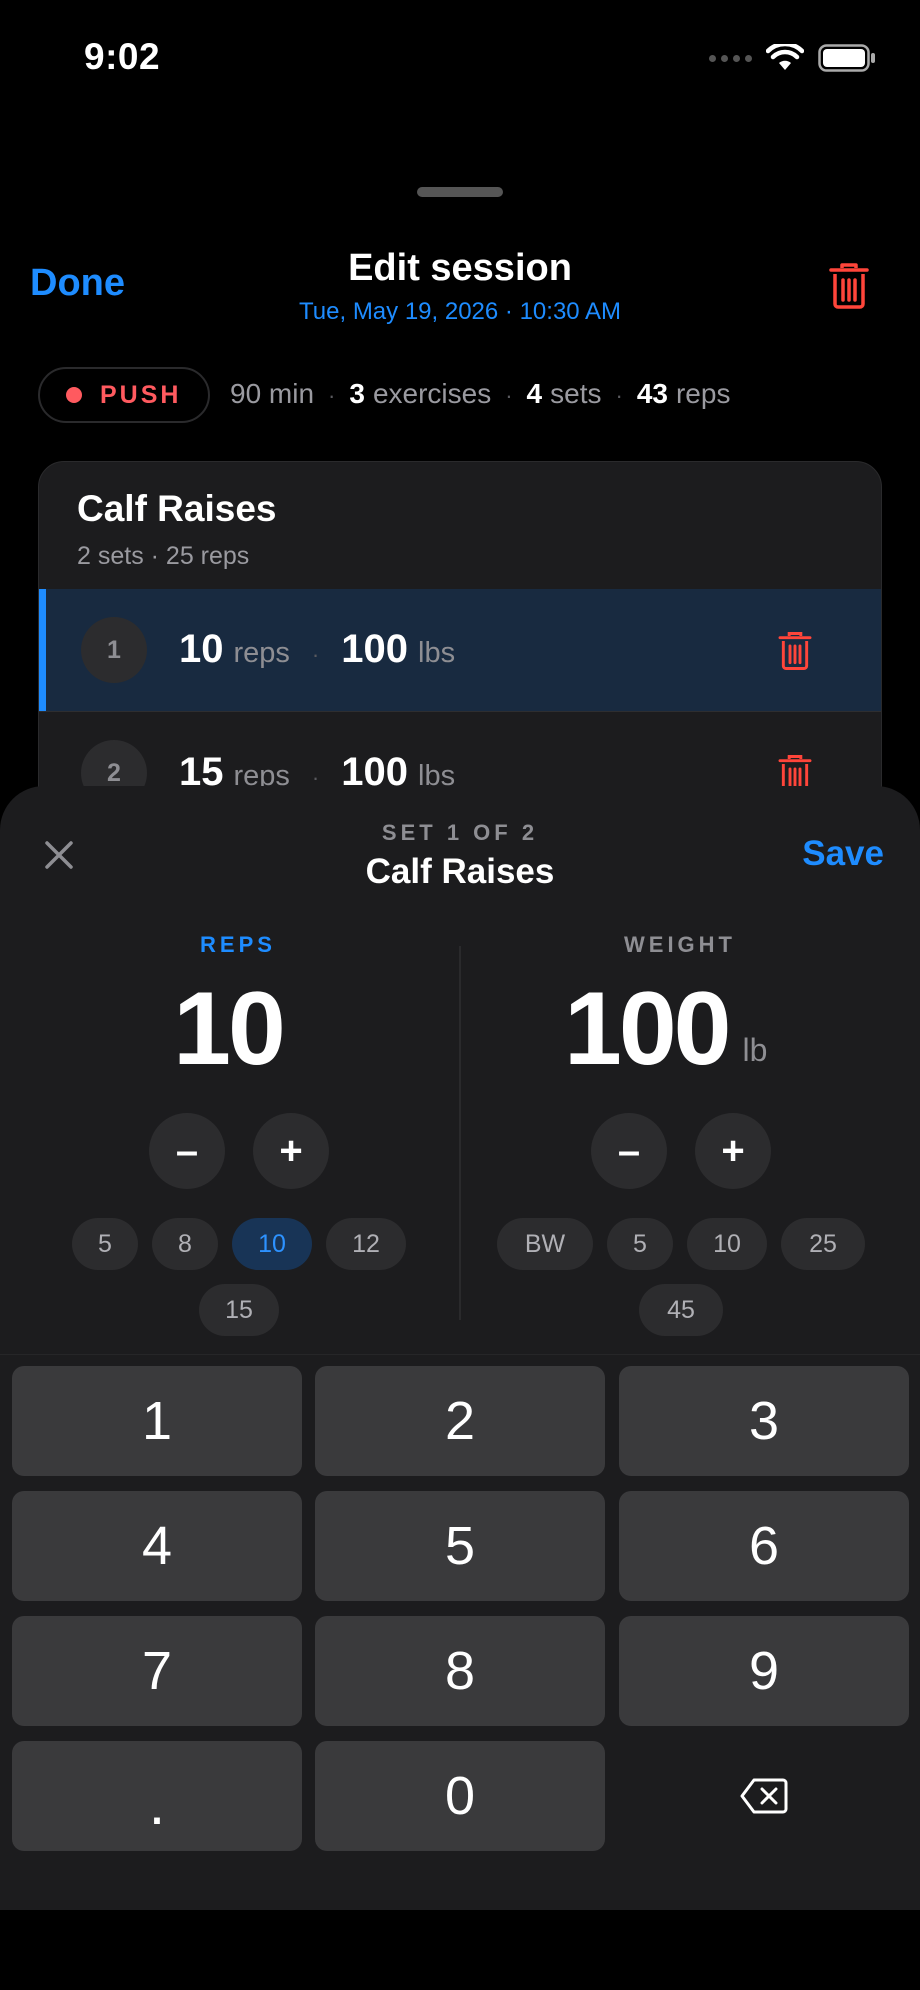 The width and height of the screenshot is (920, 1990). What do you see at coordinates (764, 1671) in the screenshot?
I see `key-9: 9` at bounding box center [764, 1671].